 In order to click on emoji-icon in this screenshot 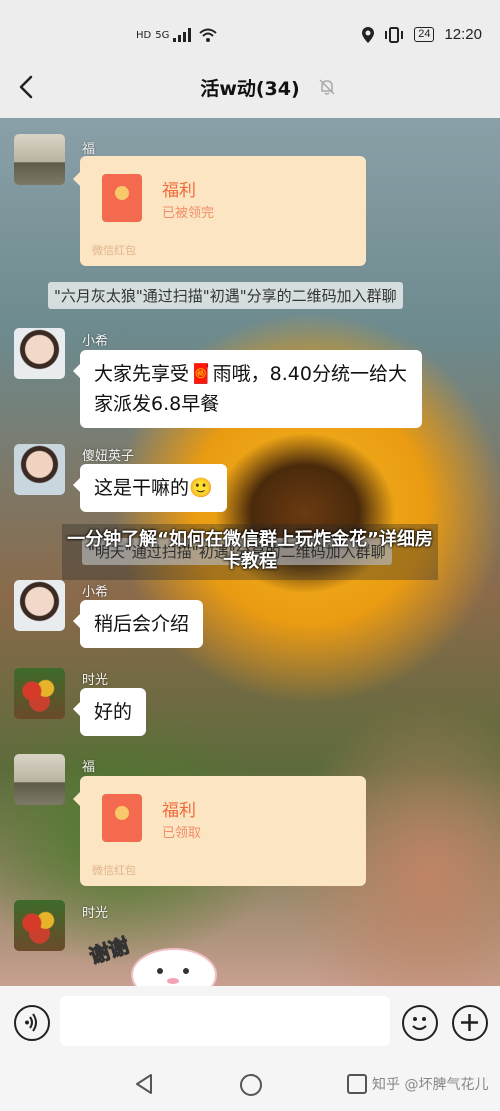, I will do `click(419, 1024)`.